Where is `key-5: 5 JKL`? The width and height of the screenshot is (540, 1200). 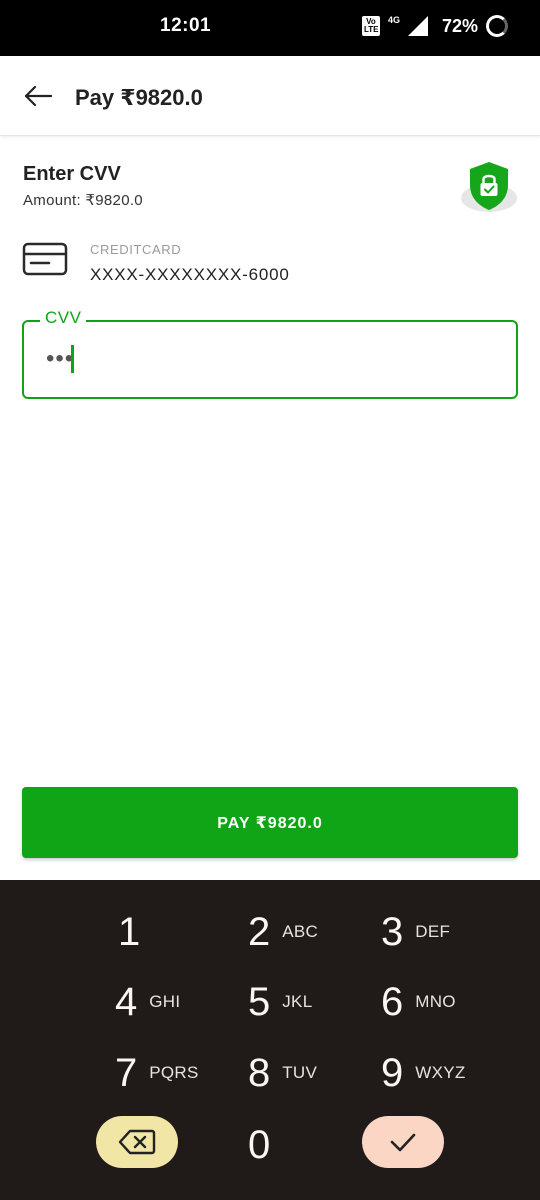
key-5: 5 JKL is located at coordinates (280, 1002).